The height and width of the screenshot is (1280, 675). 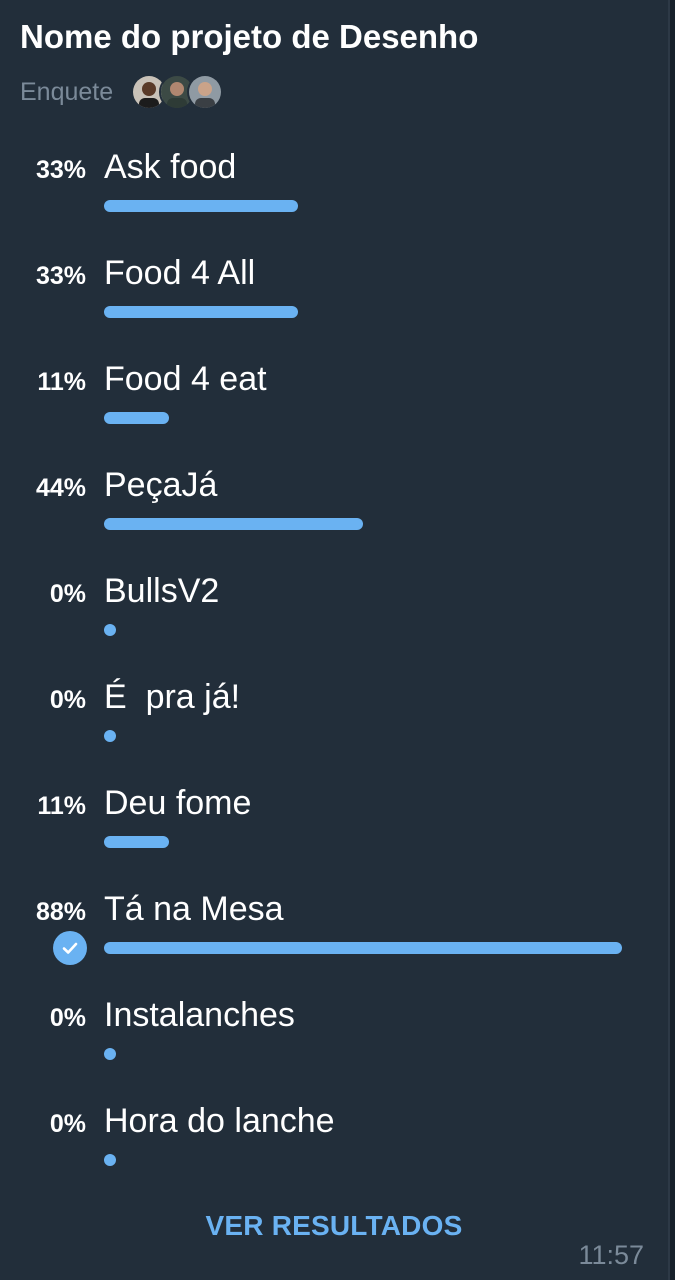 What do you see at coordinates (249, 36) in the screenshot?
I see `poll-title: Nome do projeto de Desenho` at bounding box center [249, 36].